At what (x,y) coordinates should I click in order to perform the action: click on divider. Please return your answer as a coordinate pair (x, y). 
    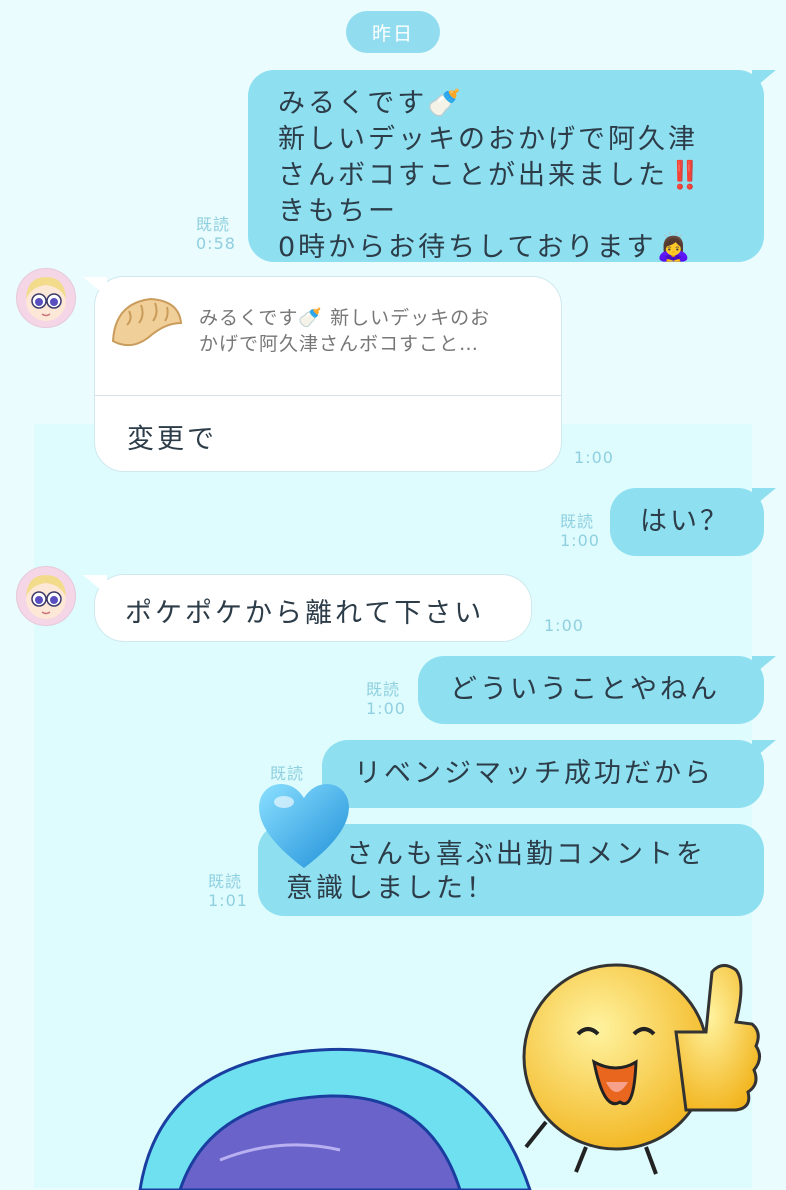
    Looking at the image, I should click on (328, 395).